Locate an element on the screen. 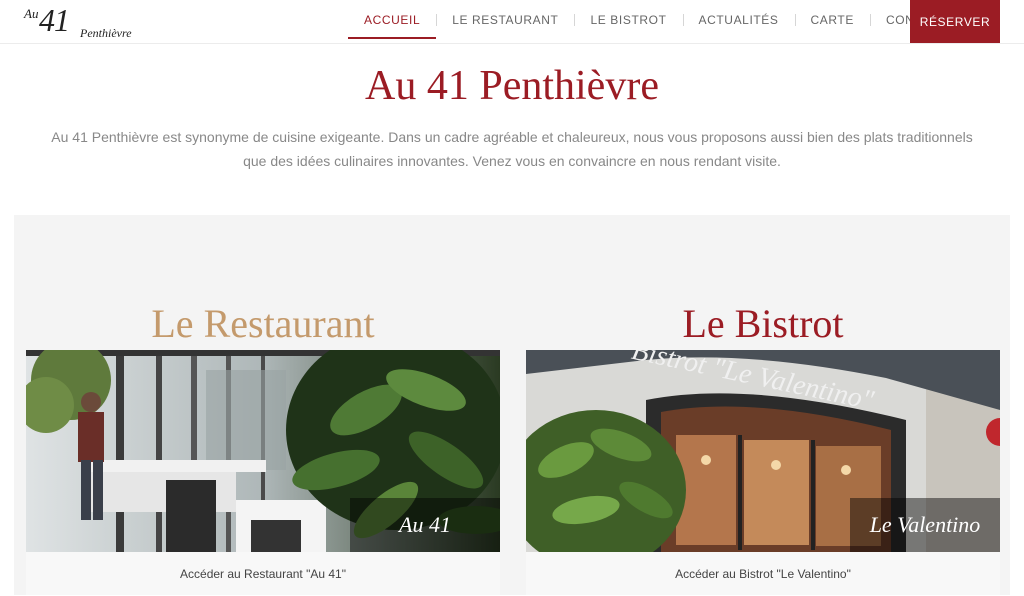 Image resolution: width=1024 pixels, height=596 pixels. logo-au: Au is located at coordinates (31, 13).